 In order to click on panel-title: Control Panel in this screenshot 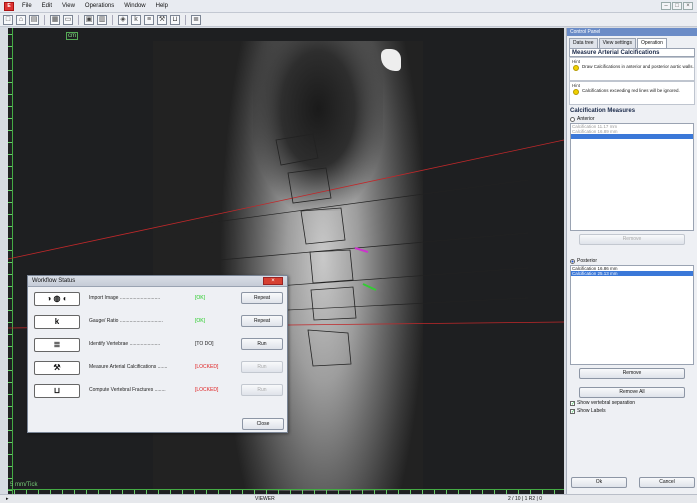, I will do `click(632, 32)`.